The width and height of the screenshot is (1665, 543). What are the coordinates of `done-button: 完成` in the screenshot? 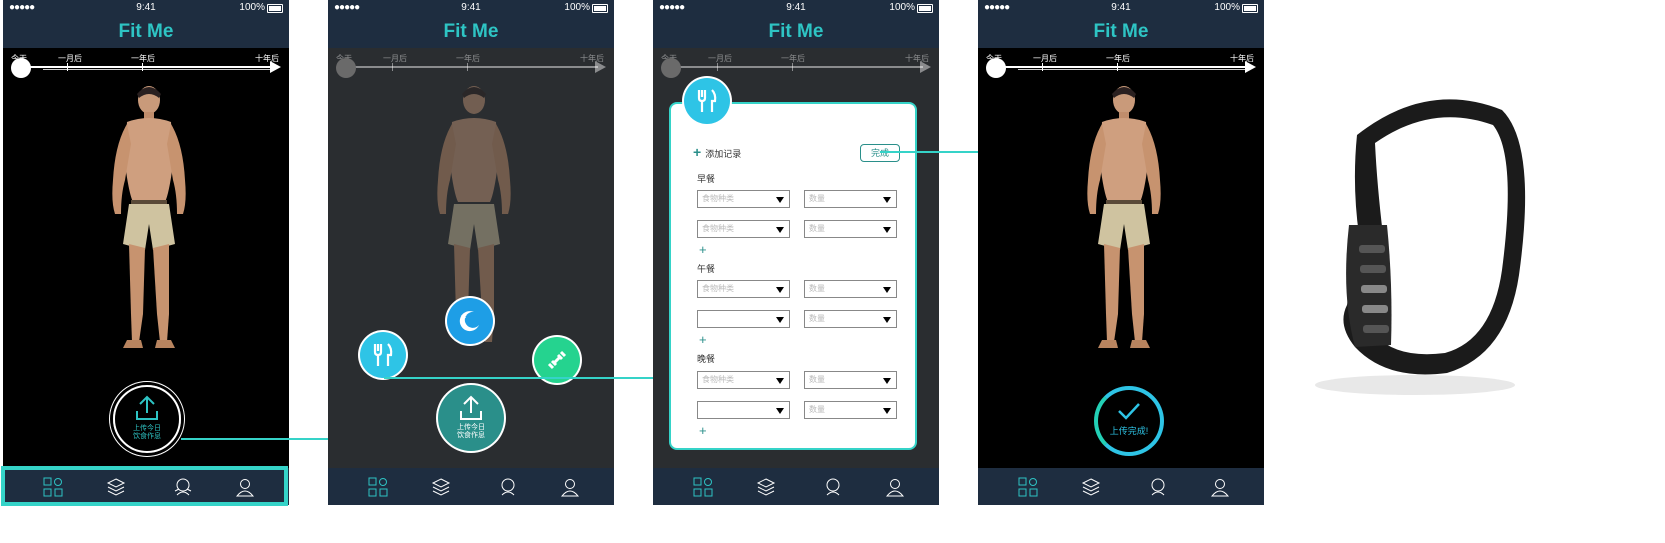 It's located at (880, 153).